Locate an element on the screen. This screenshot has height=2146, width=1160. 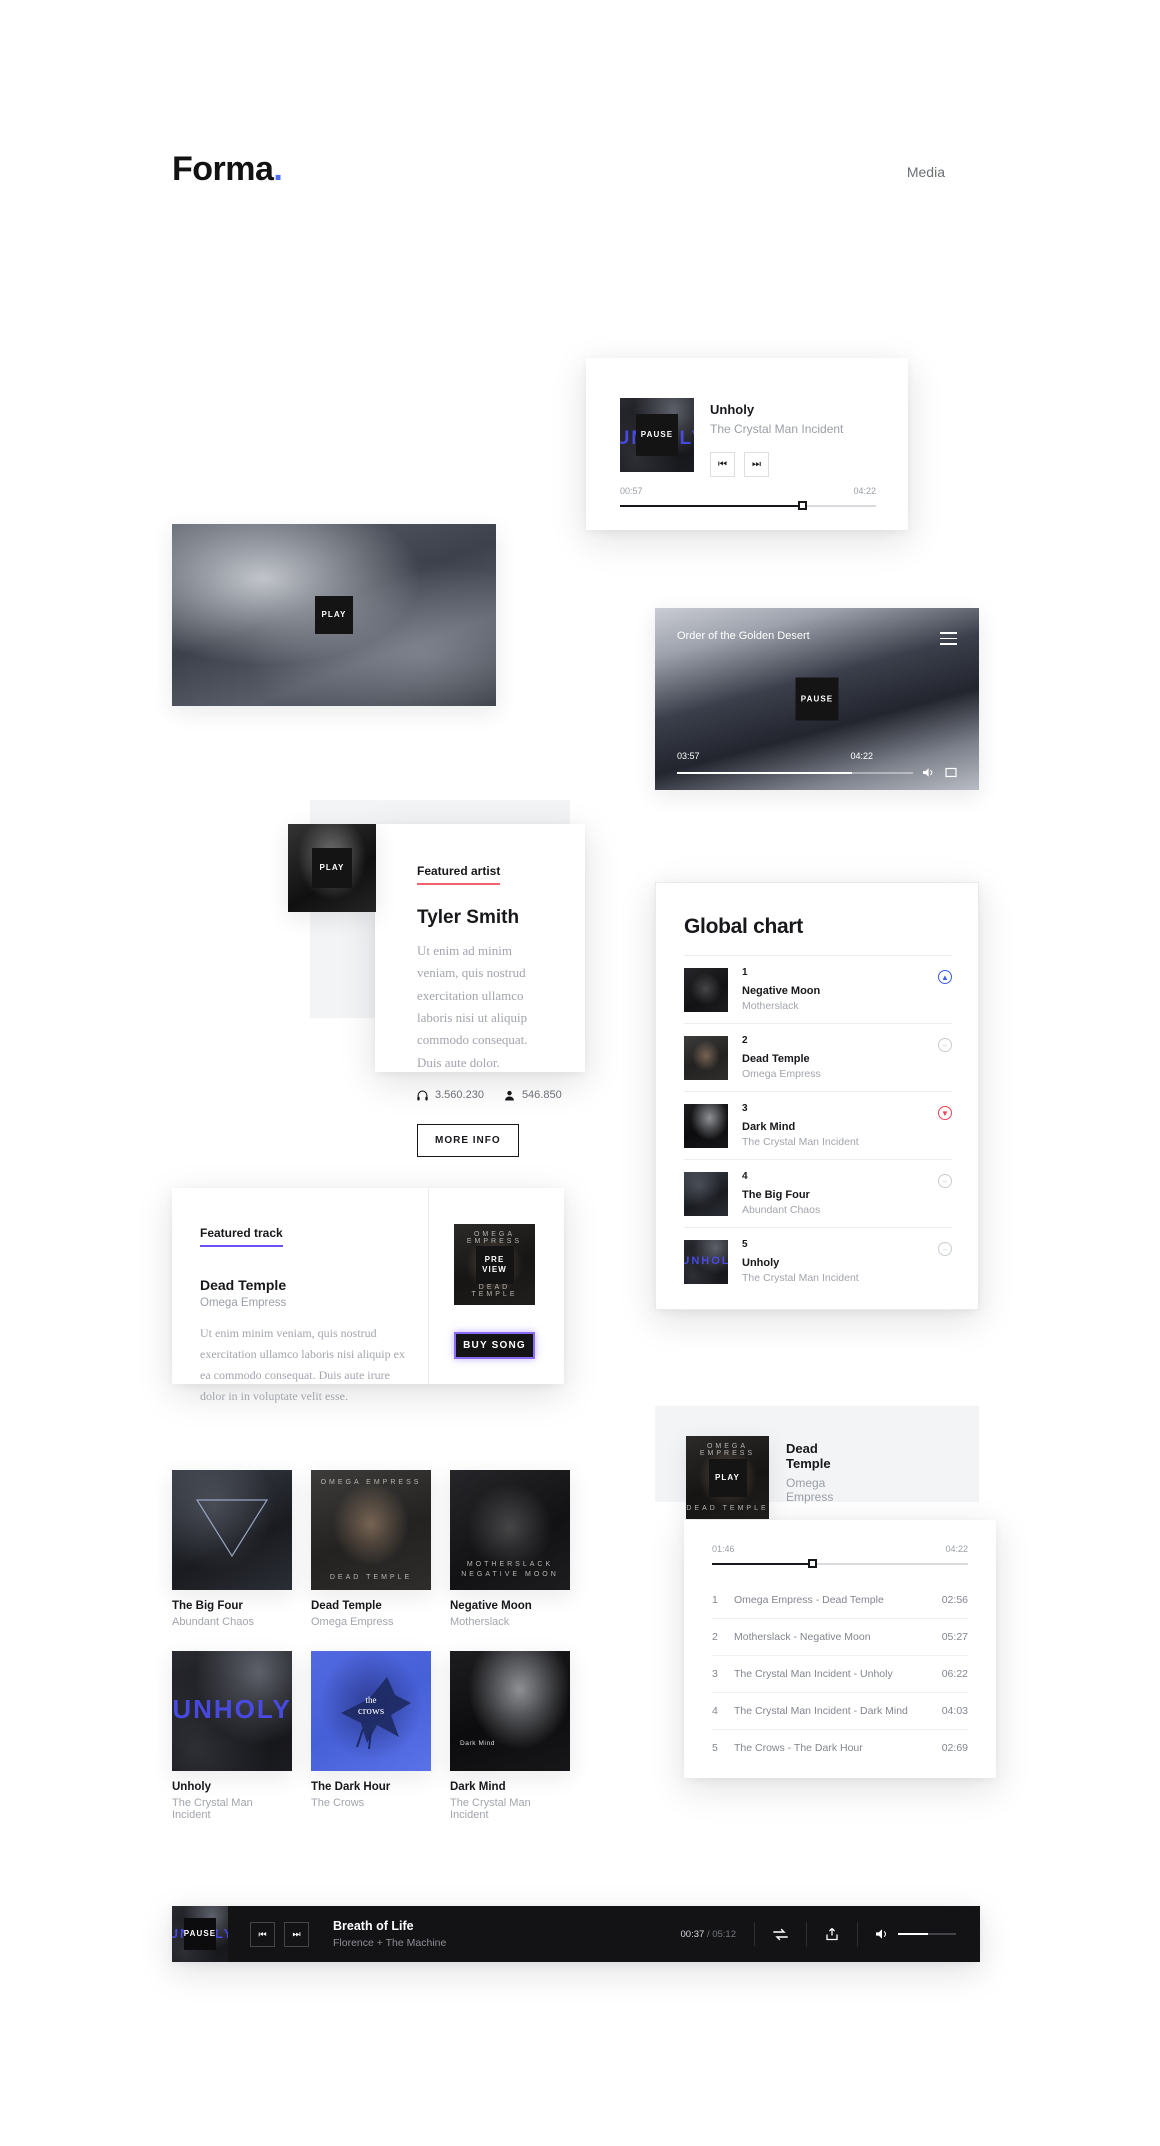
chart-track-name: Unholy is located at coordinates (761, 1263).